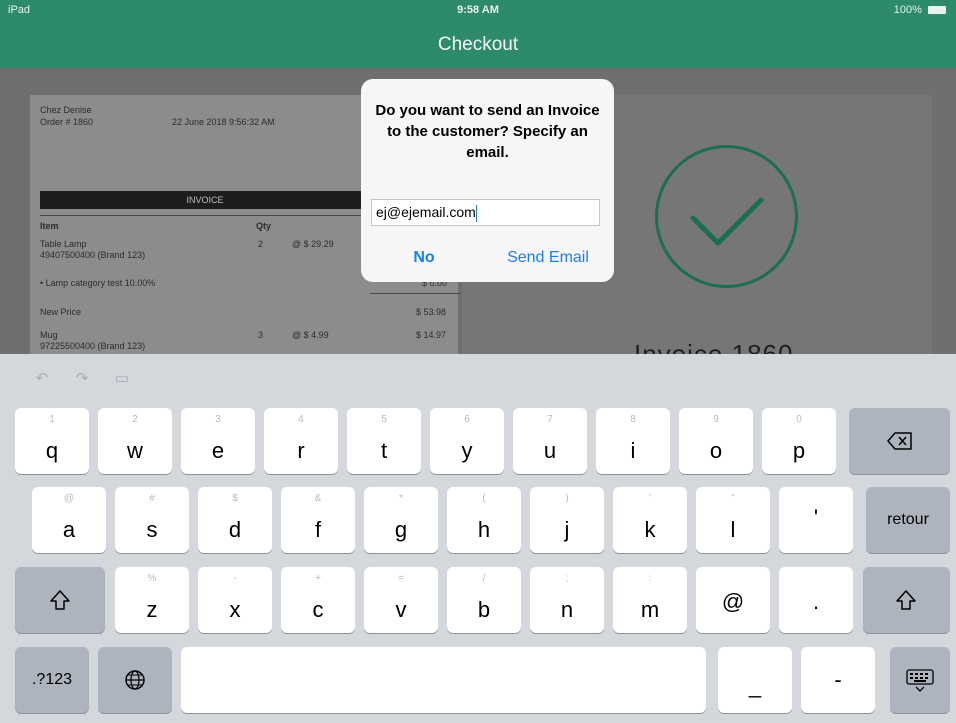 Image resolution: width=956 pixels, height=723 pixels. Describe the element at coordinates (755, 680) in the screenshot. I see `key-underscore: _` at that location.